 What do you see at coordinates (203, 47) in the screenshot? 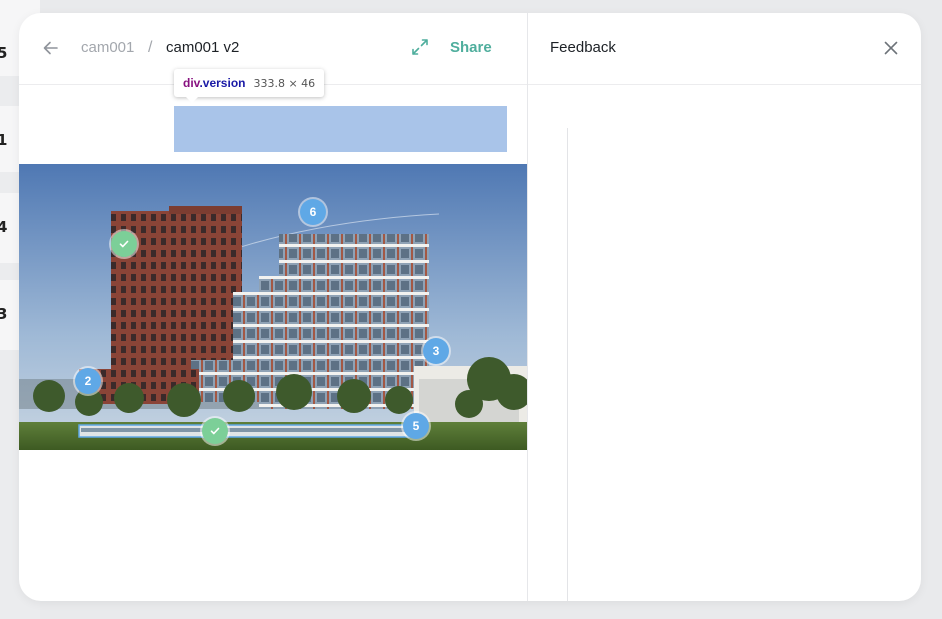
I see `breadcrumb-current: cam001 v2` at bounding box center [203, 47].